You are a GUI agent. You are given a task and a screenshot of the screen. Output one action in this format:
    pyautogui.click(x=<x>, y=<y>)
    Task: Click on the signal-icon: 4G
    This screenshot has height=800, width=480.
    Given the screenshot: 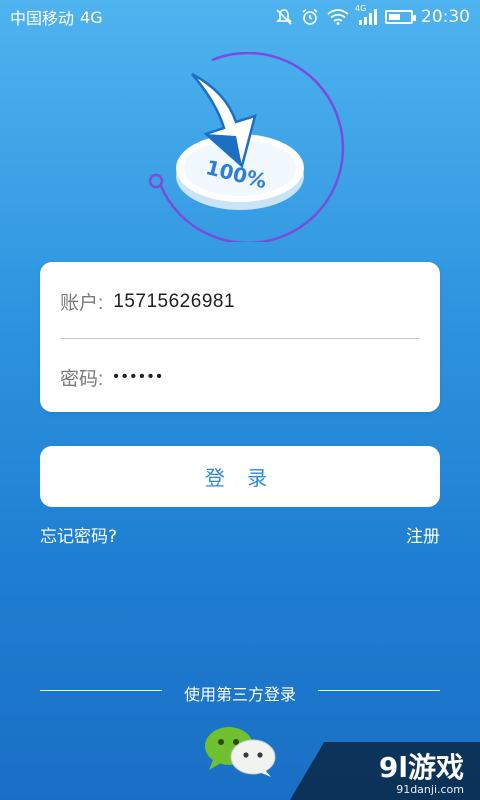 What is the action you would take?
    pyautogui.click(x=366, y=15)
    